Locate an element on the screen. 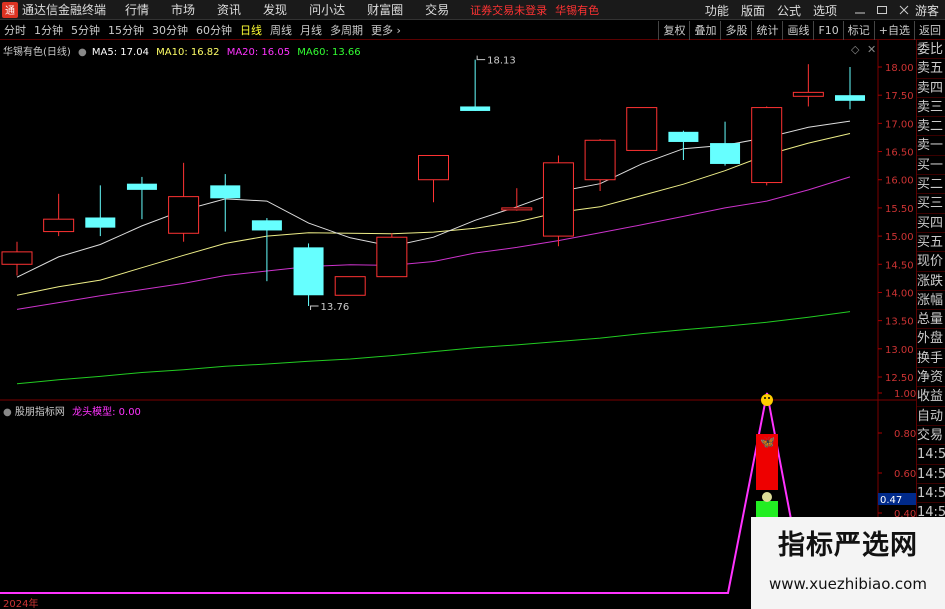 This screenshot has width=945, height=609. sidebar-row: 卖二 is located at coordinates (931, 127).